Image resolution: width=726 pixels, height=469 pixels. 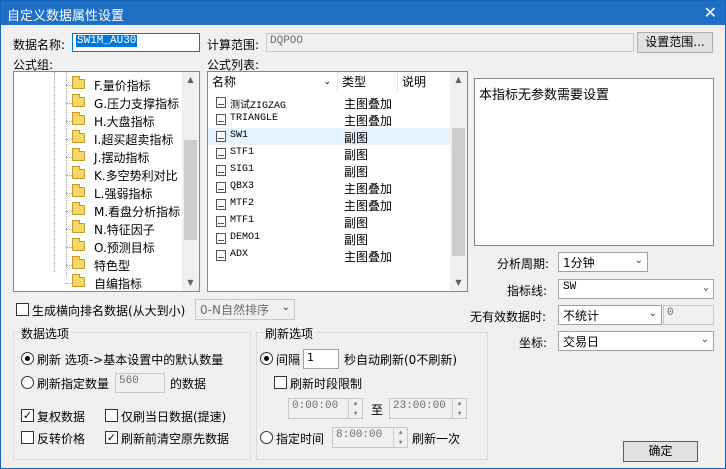 What do you see at coordinates (458, 192) in the screenshot?
I see `list-scroll-thumb` at bounding box center [458, 192].